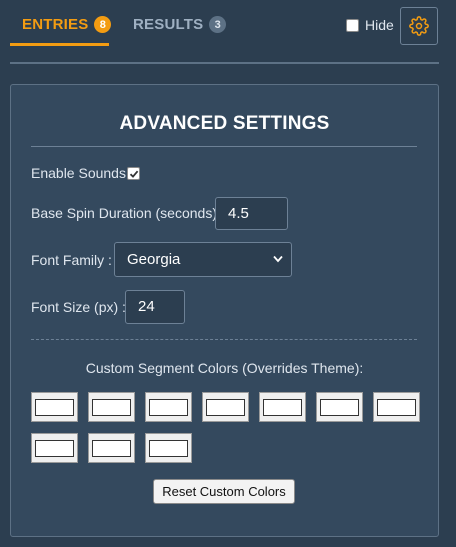 This screenshot has height=547, width=456. Describe the element at coordinates (82, 173) in the screenshot. I see `enable-sounds-label: Enable Sounds :` at that location.